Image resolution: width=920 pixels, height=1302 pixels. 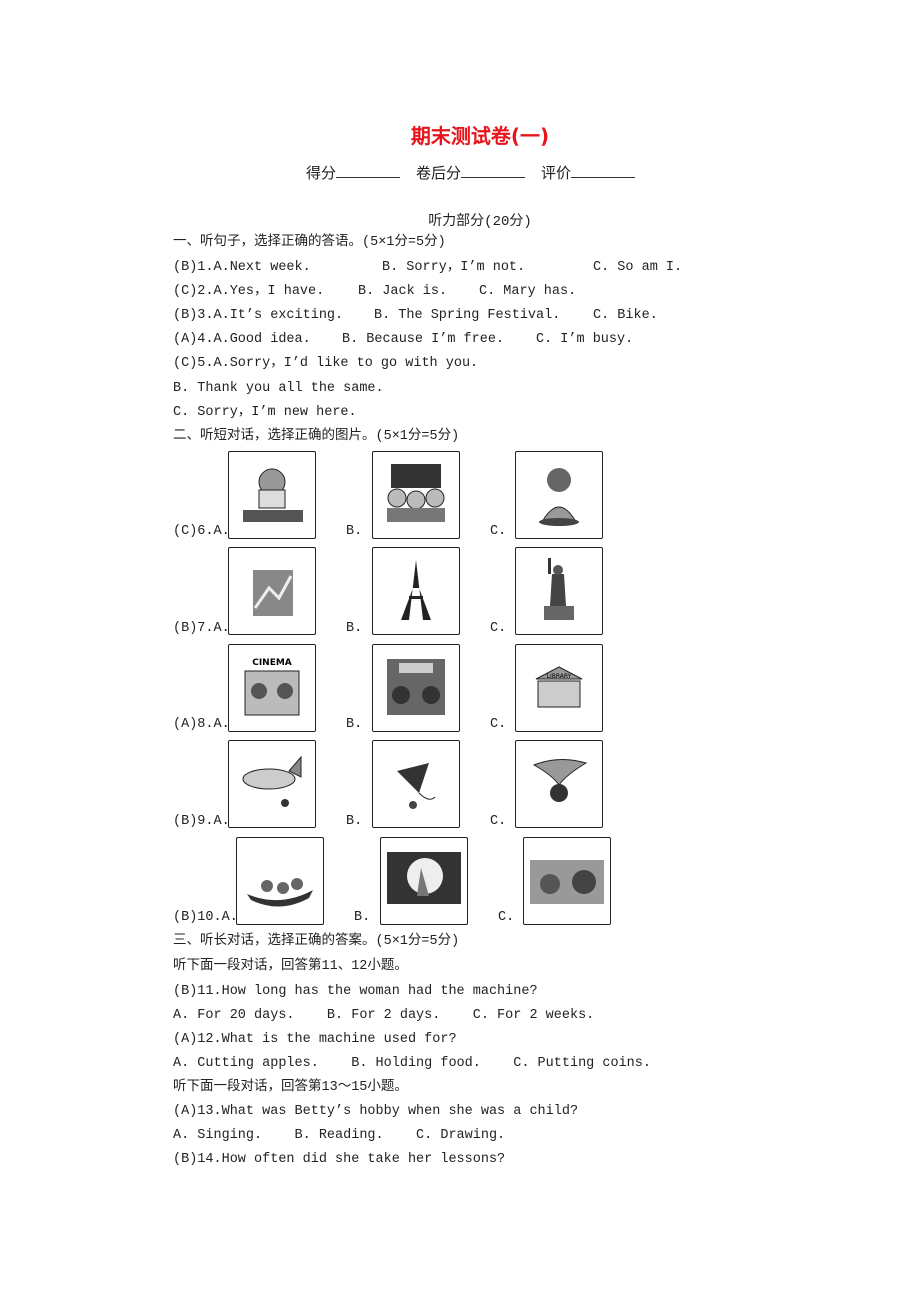 What do you see at coordinates (368, 170) in the screenshot?
I see `score-blank` at bounding box center [368, 170].